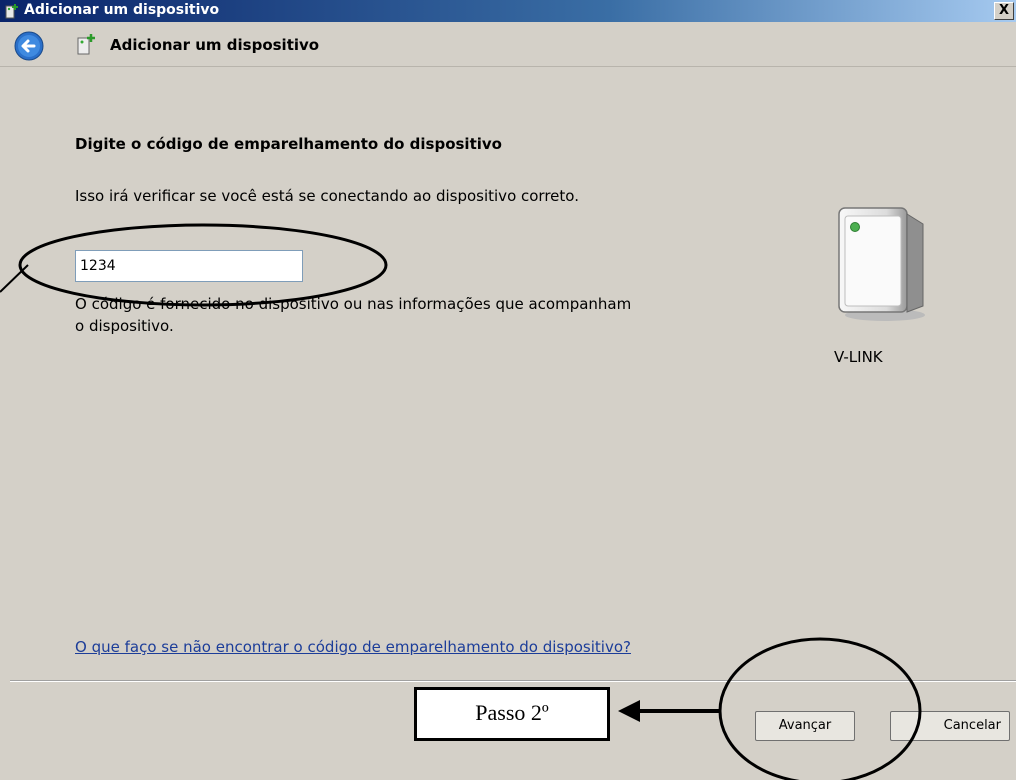 Image resolution: width=1016 pixels, height=780 pixels. What do you see at coordinates (884, 259) in the screenshot?
I see `device-tower-icon` at bounding box center [884, 259].